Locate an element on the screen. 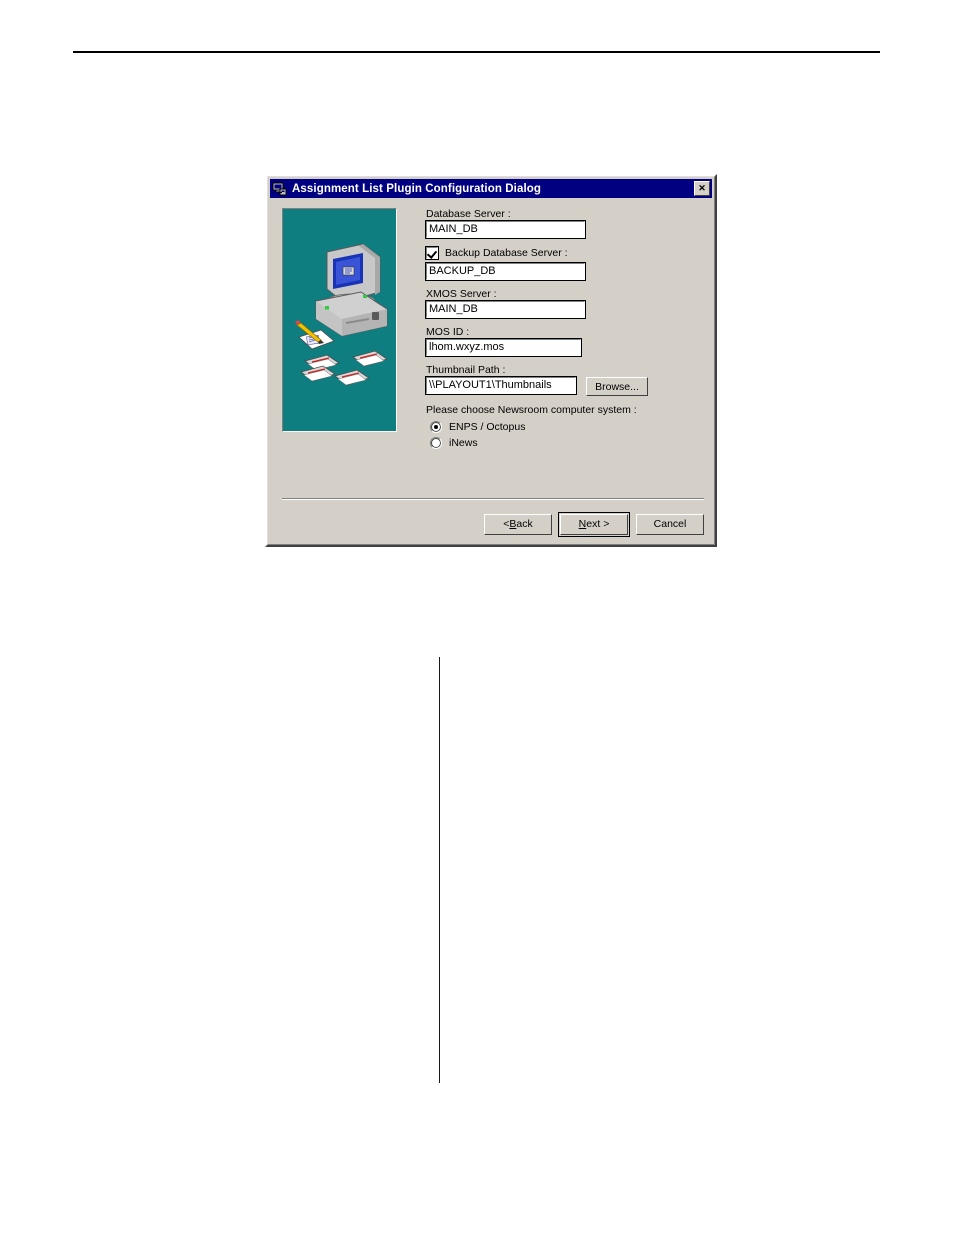  database-server-input: MAIN_DB is located at coordinates (505, 229).